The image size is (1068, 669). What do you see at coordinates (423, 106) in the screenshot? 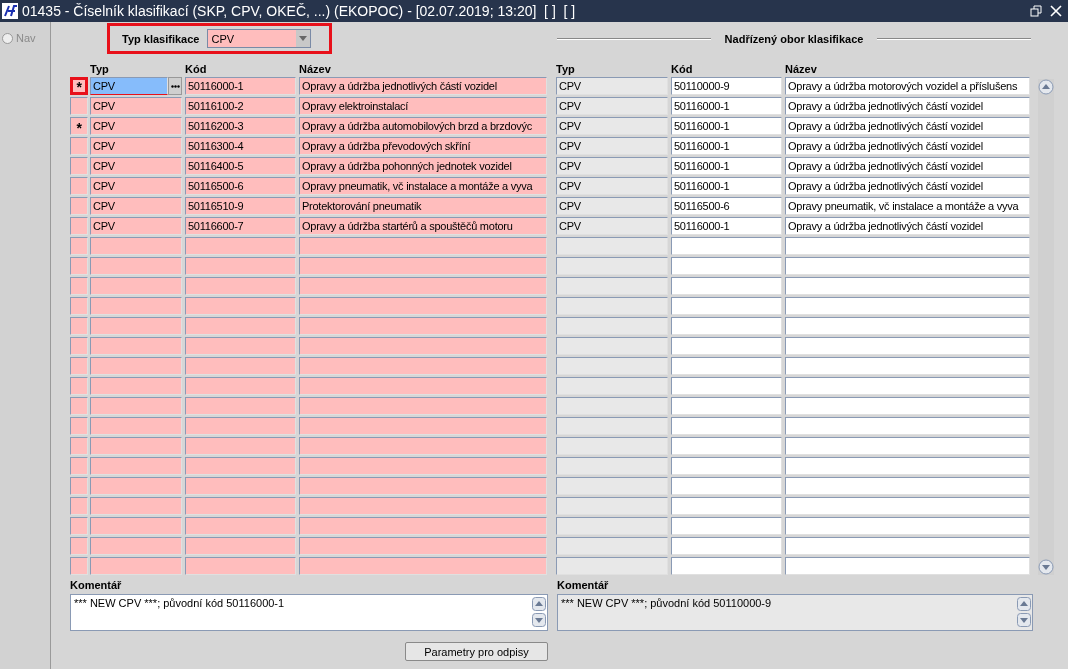
I see `input-field: Opravy elektroinstalací` at bounding box center [423, 106].